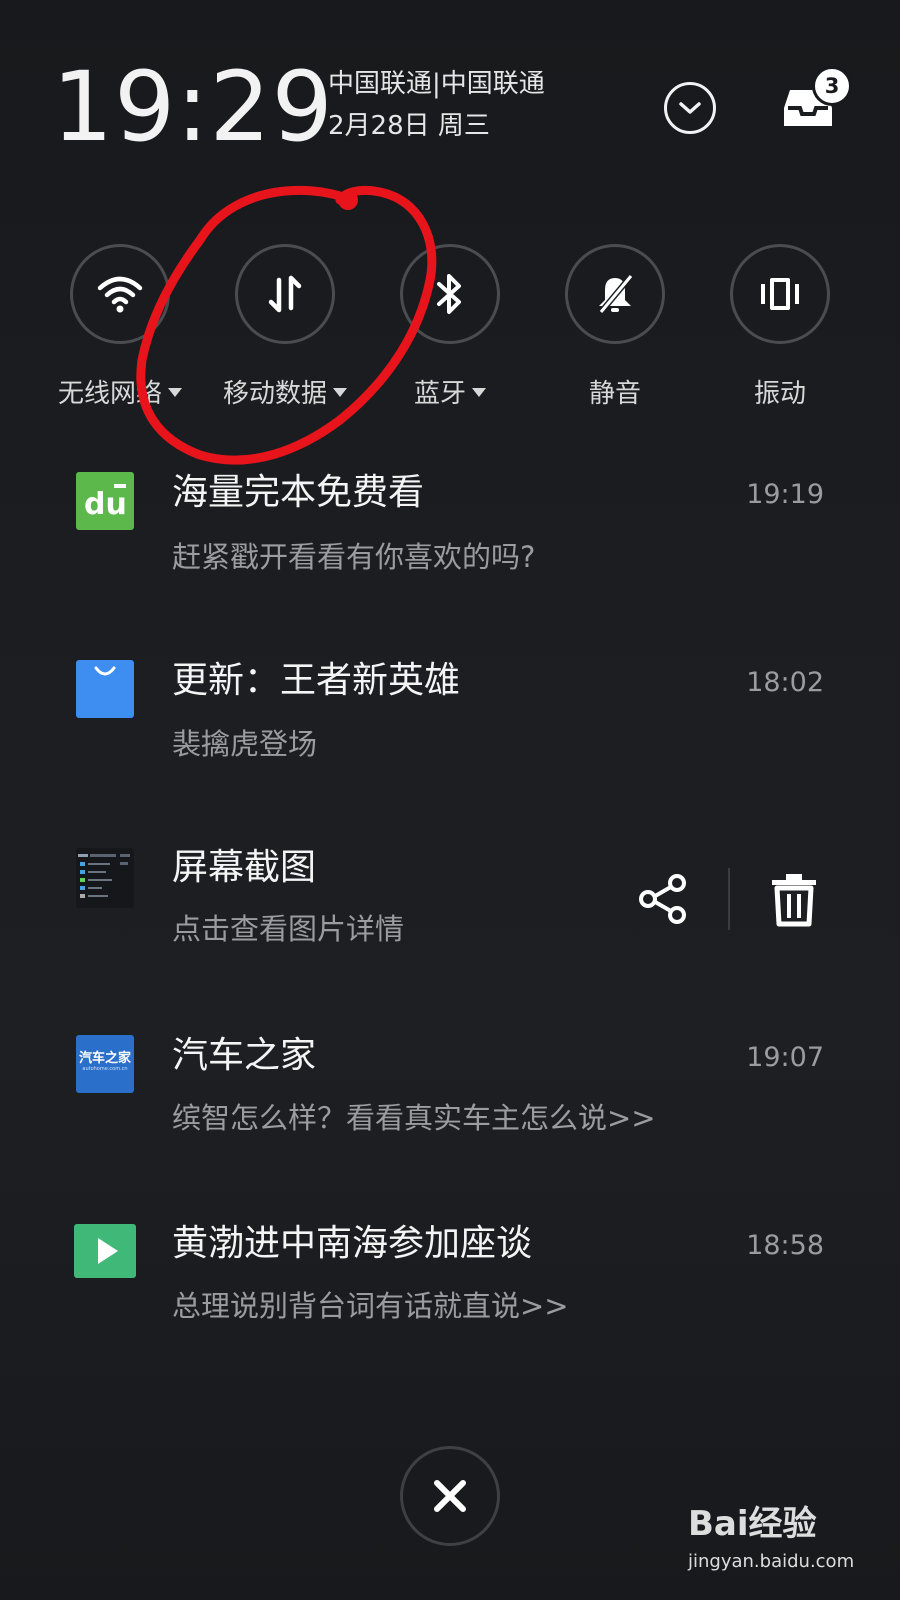  I want to click on notification-title: 屏幕截图, so click(244, 867).